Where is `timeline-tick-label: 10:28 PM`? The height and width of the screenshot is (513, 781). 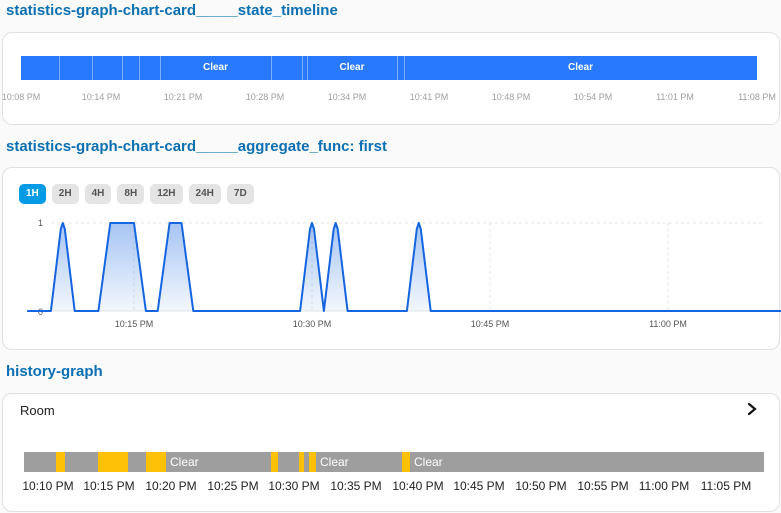 timeline-tick-label: 10:28 PM is located at coordinates (265, 97).